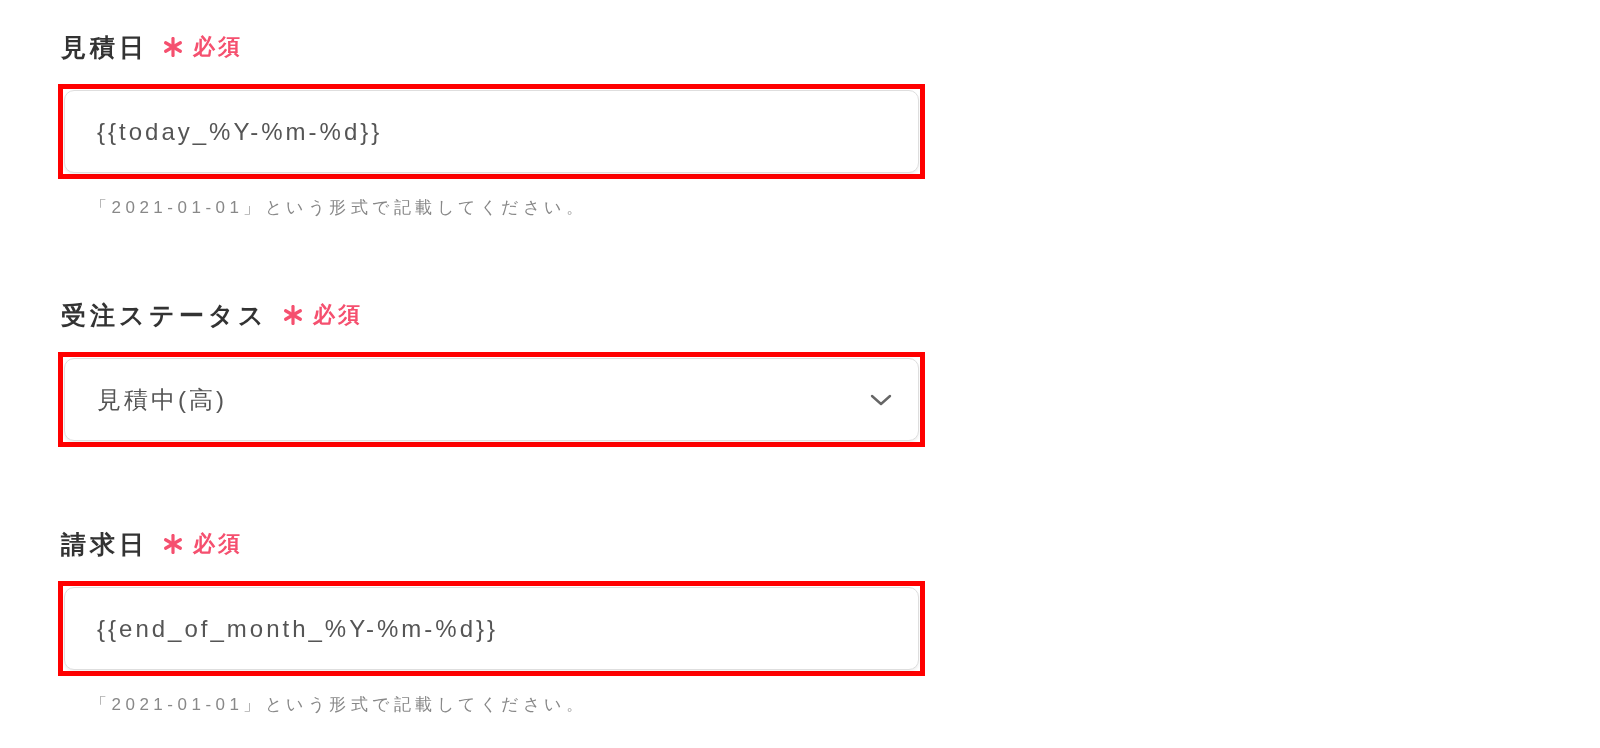 The height and width of the screenshot is (748, 1600). Describe the element at coordinates (104, 544) in the screenshot. I see `field-label: 請求日` at that location.